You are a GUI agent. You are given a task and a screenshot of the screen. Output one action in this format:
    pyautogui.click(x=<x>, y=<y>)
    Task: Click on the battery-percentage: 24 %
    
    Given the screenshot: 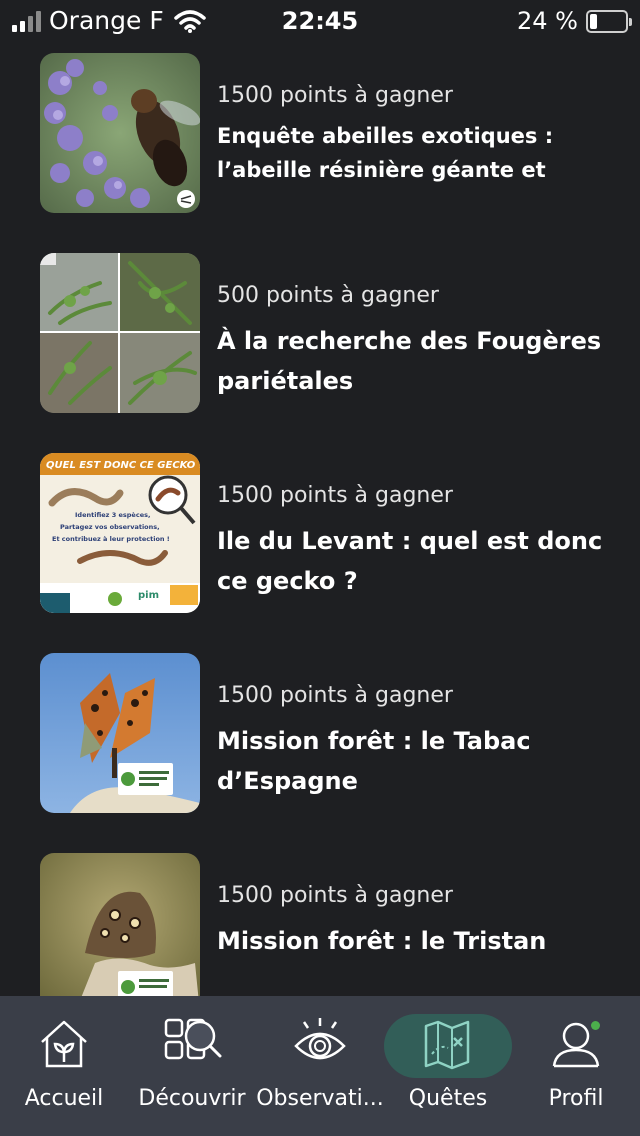 What is the action you would take?
    pyautogui.click(x=547, y=21)
    